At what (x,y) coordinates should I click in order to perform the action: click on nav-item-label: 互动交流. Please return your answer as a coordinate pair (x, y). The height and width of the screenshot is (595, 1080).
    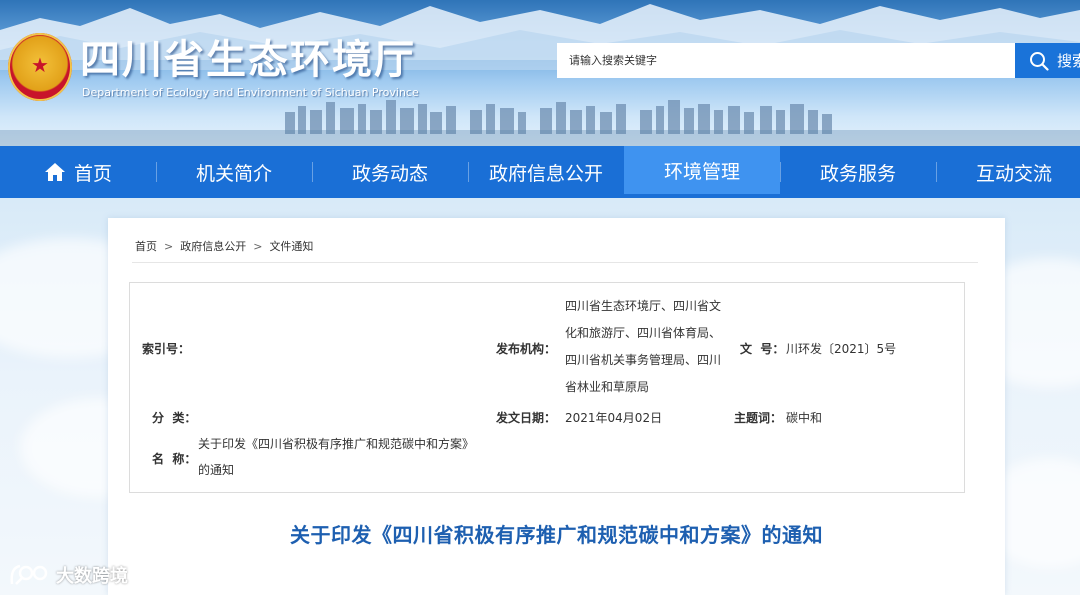
    Looking at the image, I should click on (1013, 173).